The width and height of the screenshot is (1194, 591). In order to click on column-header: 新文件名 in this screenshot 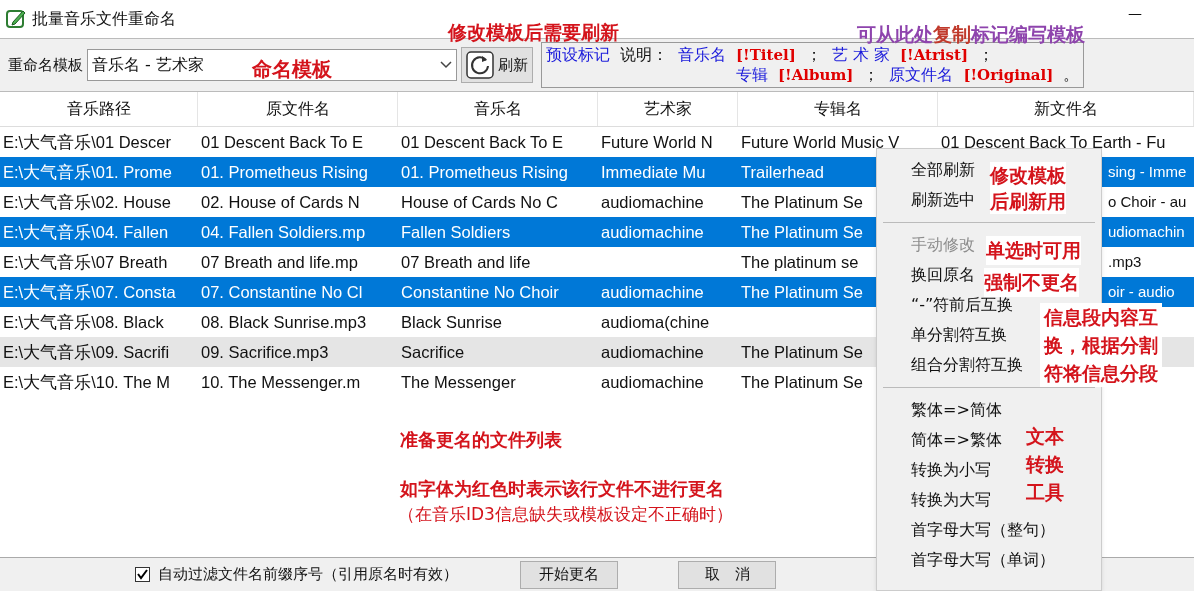, I will do `click(1066, 109)`.